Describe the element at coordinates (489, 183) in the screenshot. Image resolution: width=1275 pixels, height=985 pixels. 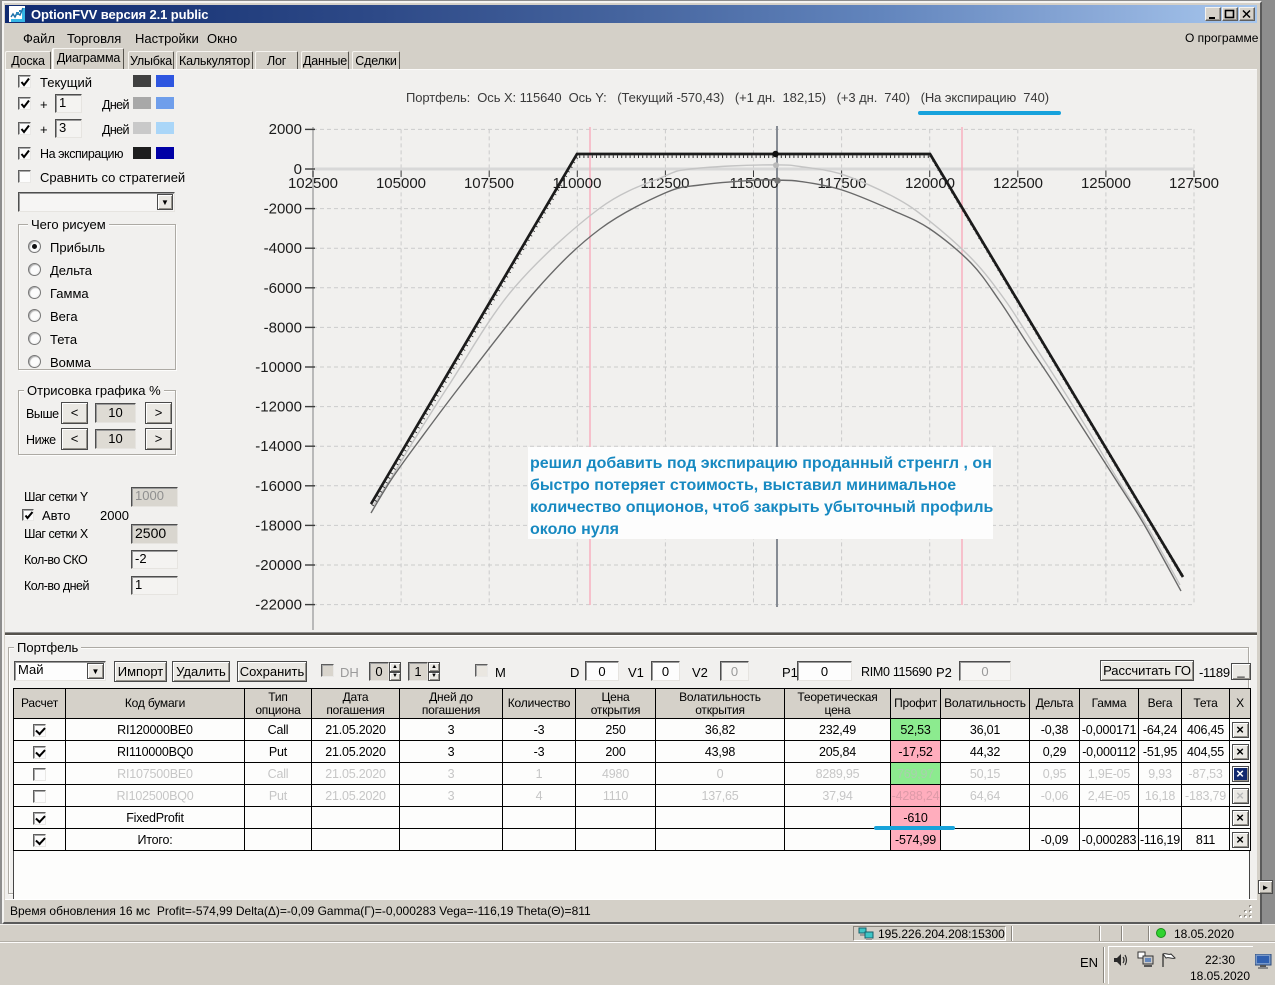
I see `svg-text: 107500` at that location.